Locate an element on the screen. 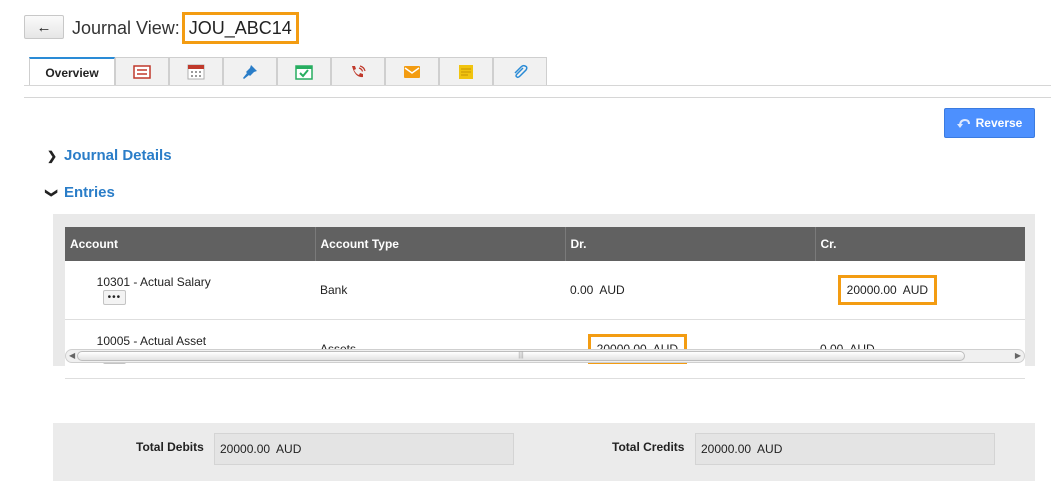 The width and height of the screenshot is (1051, 492). scrollbar-thumb: ||| is located at coordinates (521, 356).